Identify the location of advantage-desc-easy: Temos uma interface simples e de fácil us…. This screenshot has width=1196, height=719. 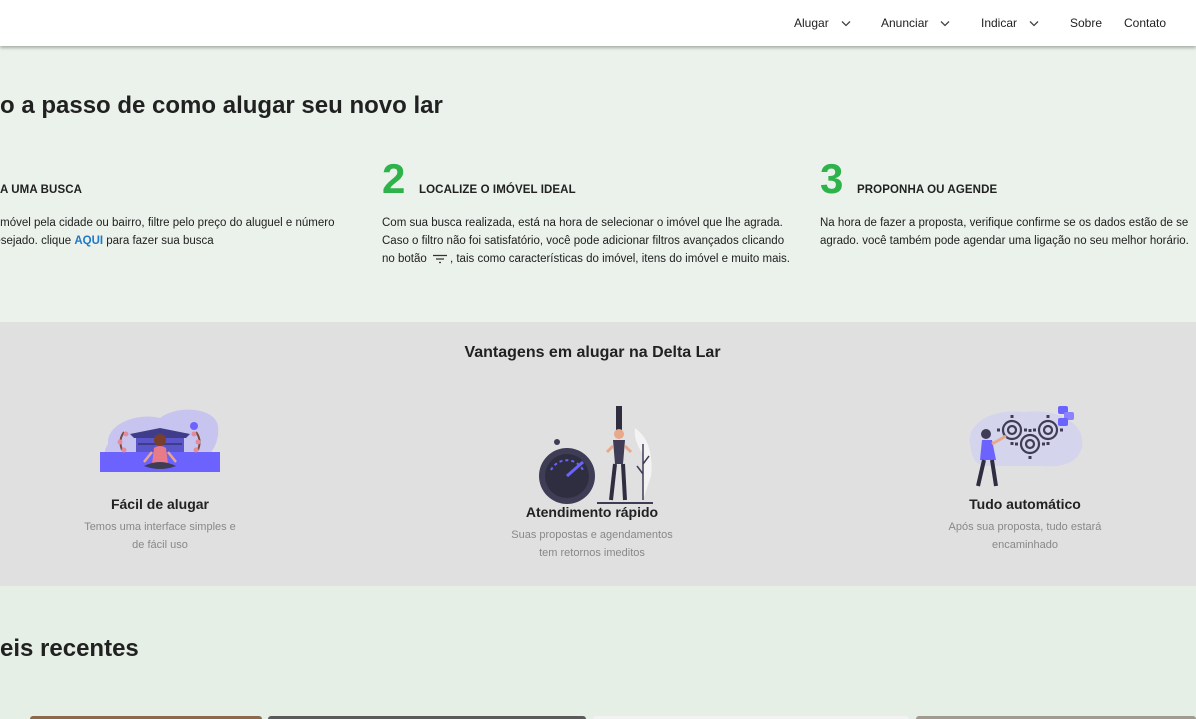
(160, 536).